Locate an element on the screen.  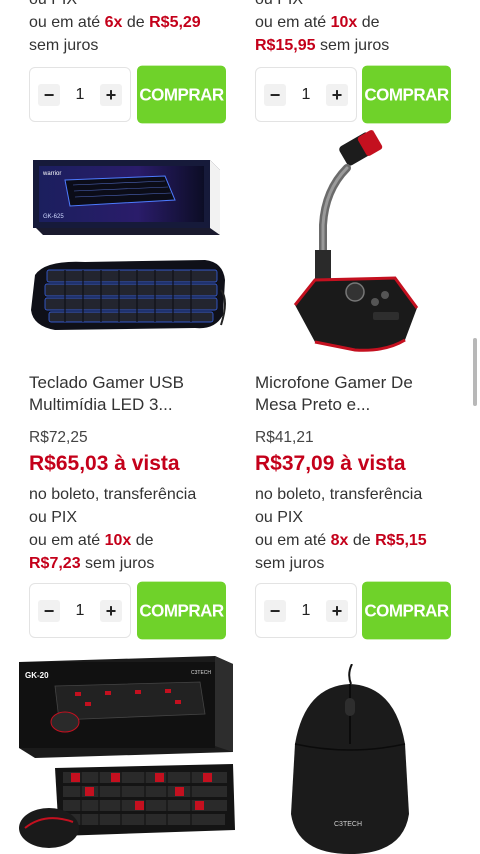
cash-price: R$37,09 à vista is located at coordinates (330, 463).